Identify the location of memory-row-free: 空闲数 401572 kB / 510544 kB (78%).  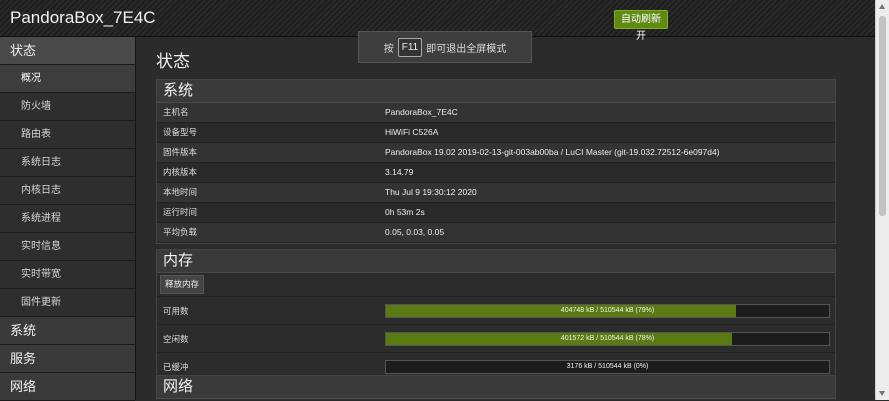
(496, 338).